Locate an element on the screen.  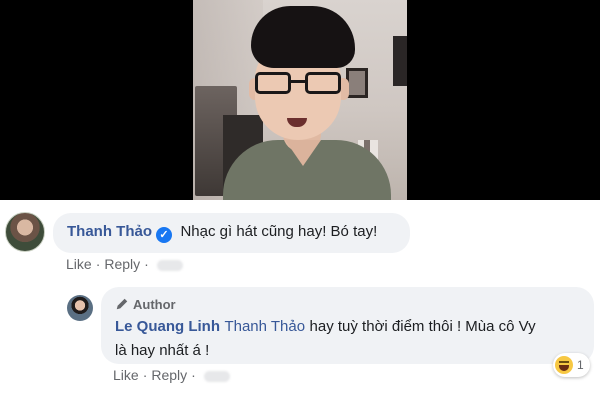
mention-link: Thanh Thảo is located at coordinates (264, 326).